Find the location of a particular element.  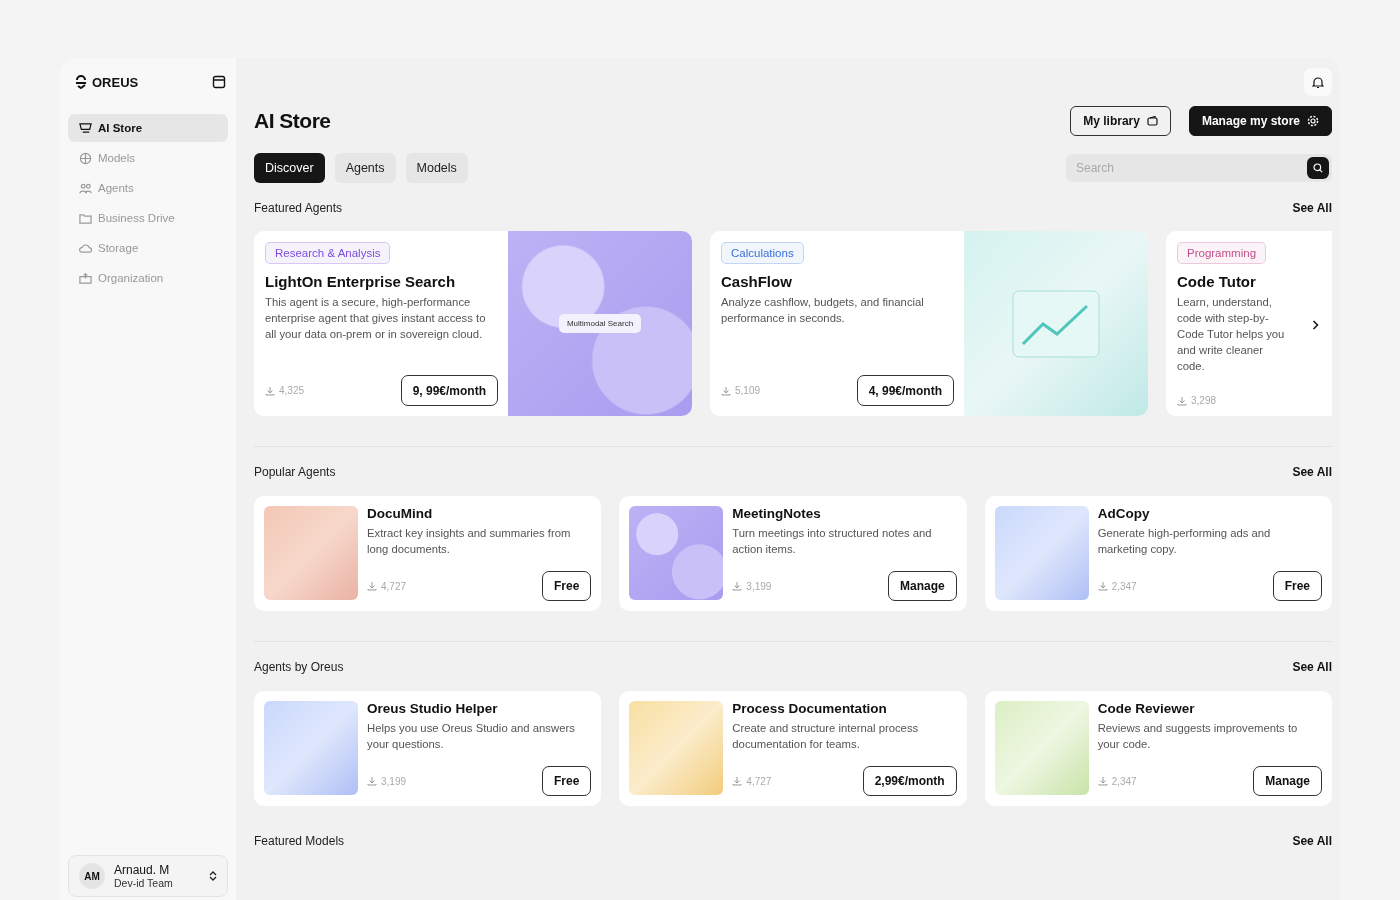

chevrons-icon is located at coordinates (213, 876).